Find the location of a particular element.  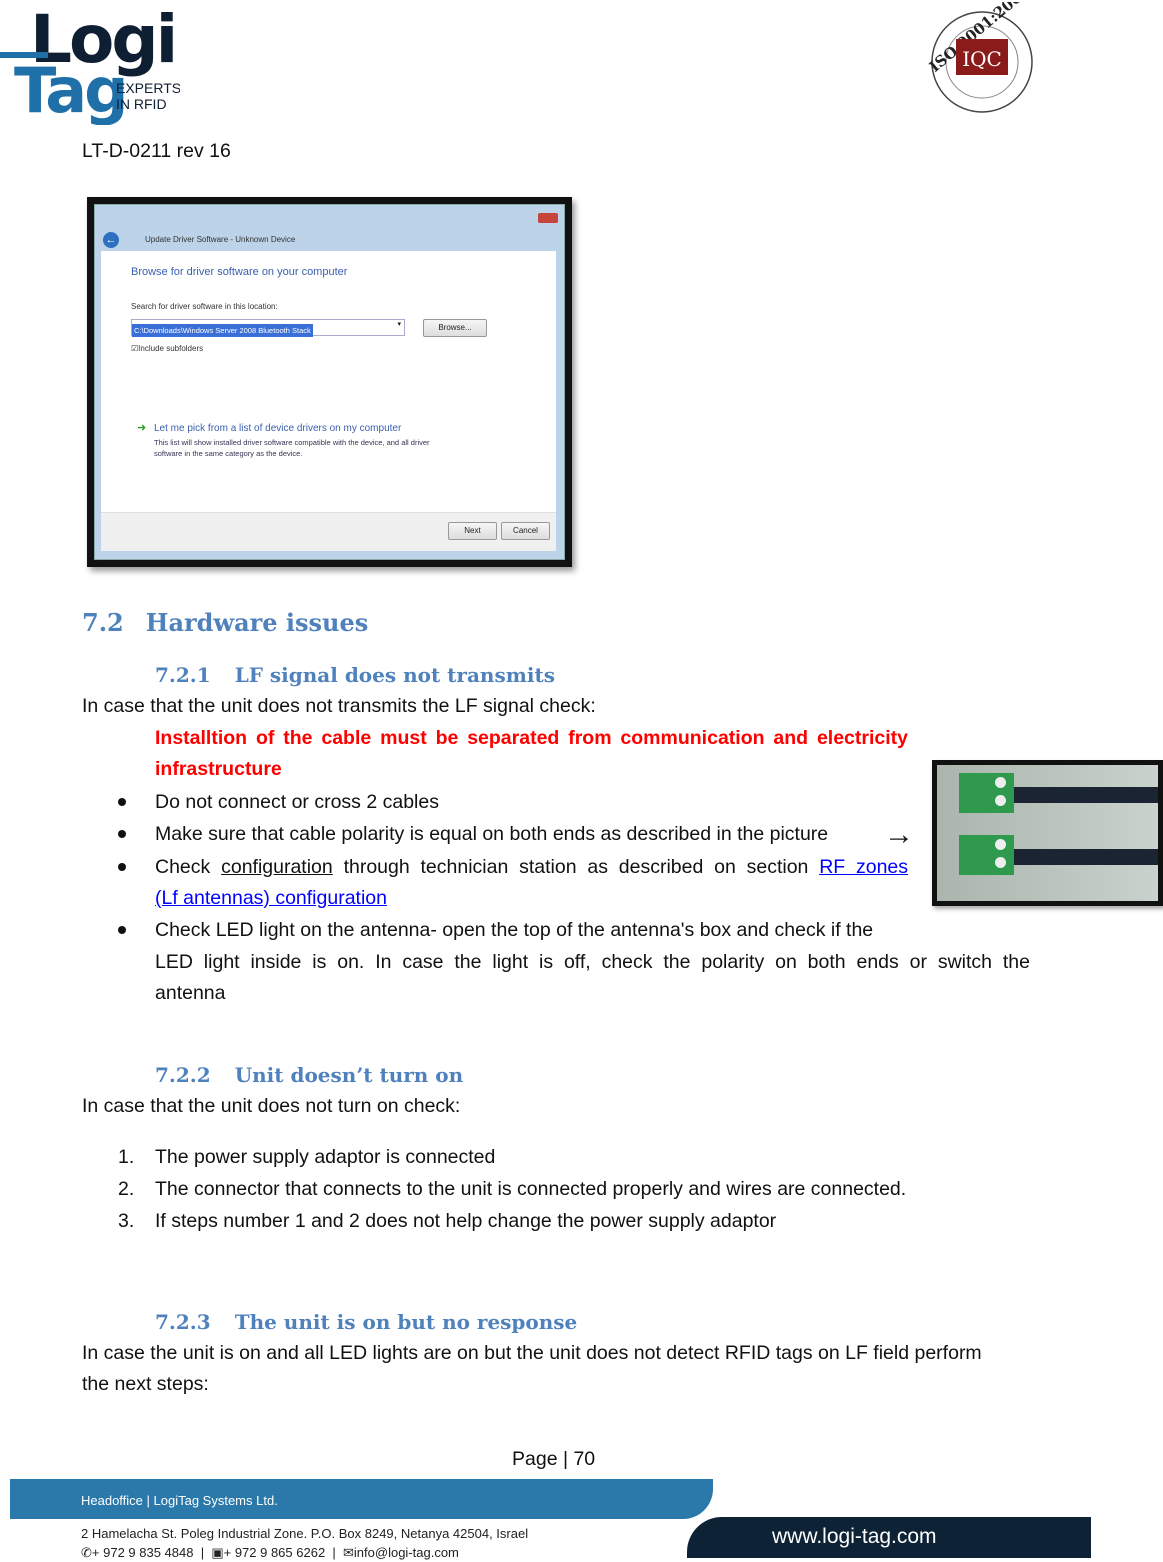

svg-text: IQC is located at coordinates (982, 59).